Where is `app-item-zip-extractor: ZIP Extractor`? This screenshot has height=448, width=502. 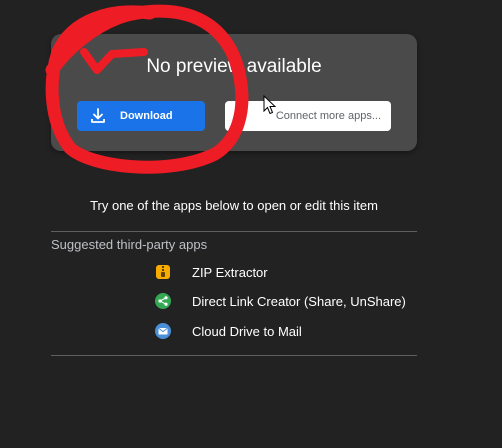 app-item-zip-extractor: ZIP Extractor is located at coordinates (211, 272).